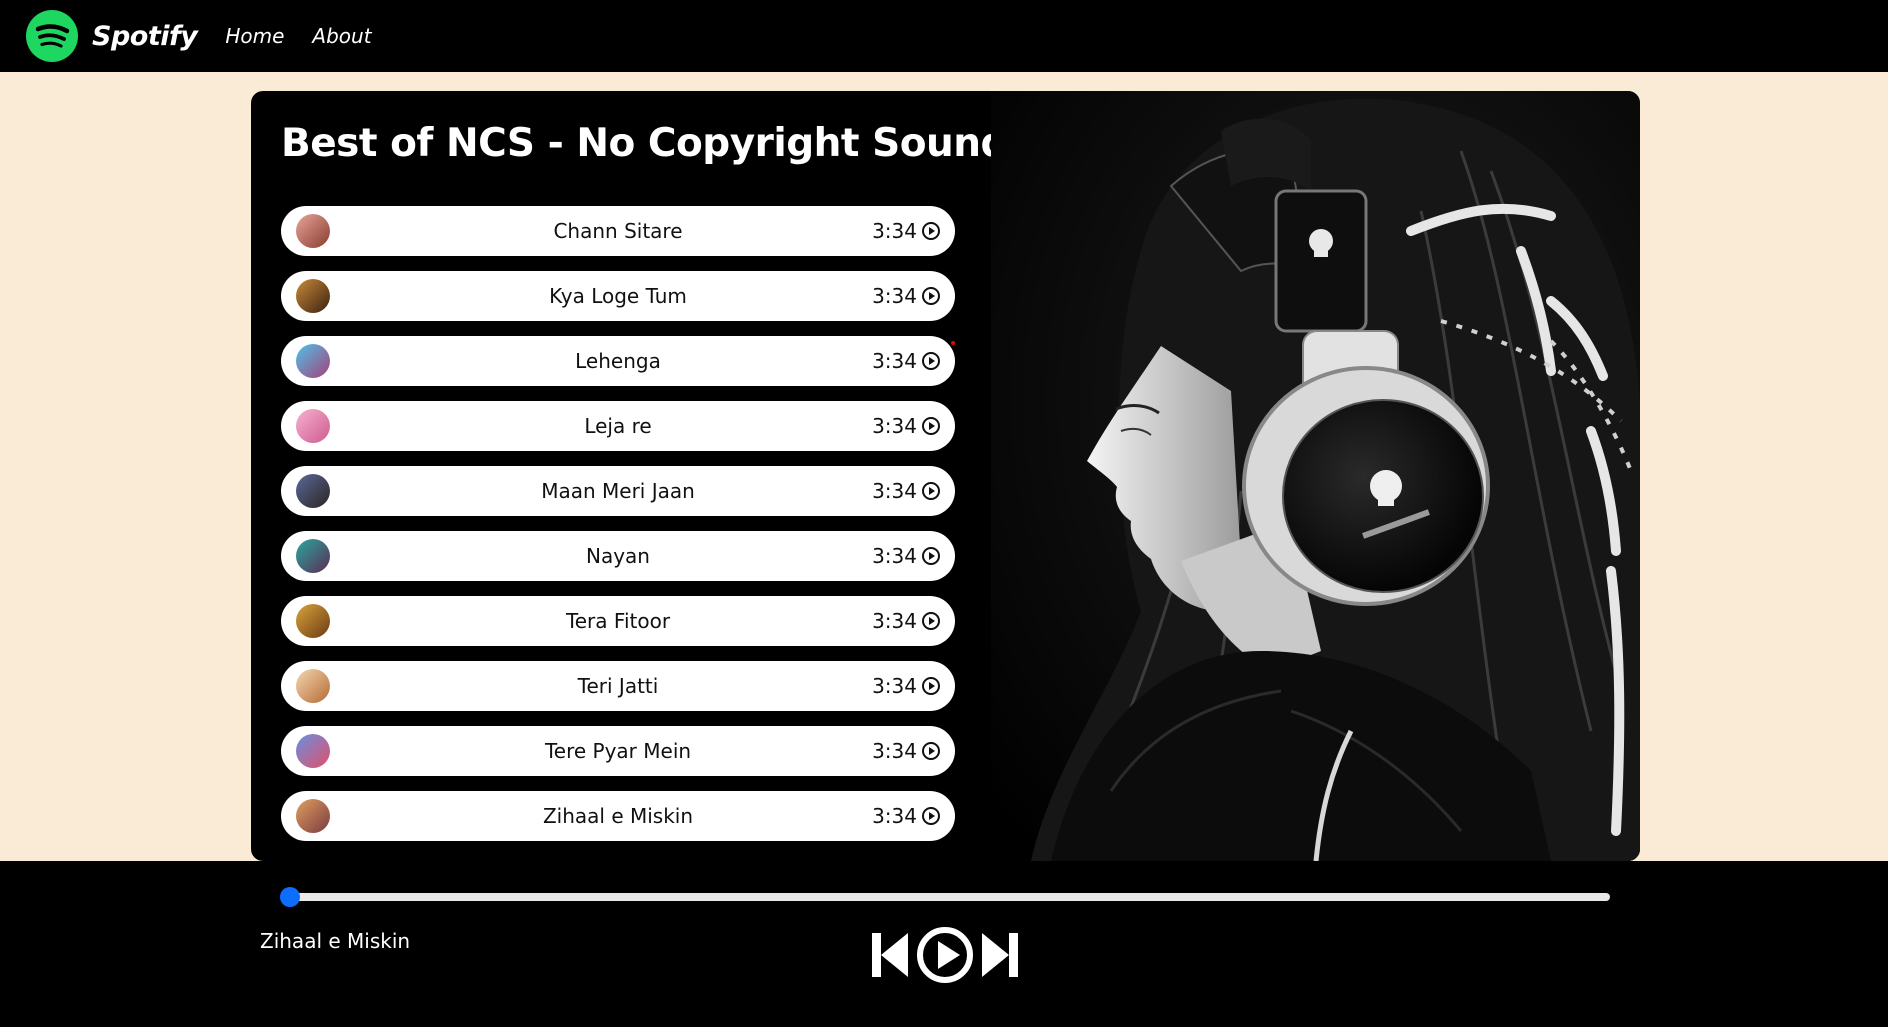 This screenshot has width=1888, height=1027. I want to click on brand-name: Spotify, so click(145, 36).